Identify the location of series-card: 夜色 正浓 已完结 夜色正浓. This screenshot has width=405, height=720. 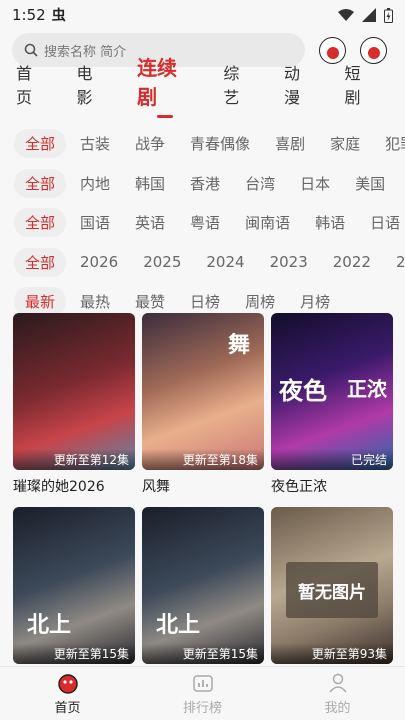
(332, 404).